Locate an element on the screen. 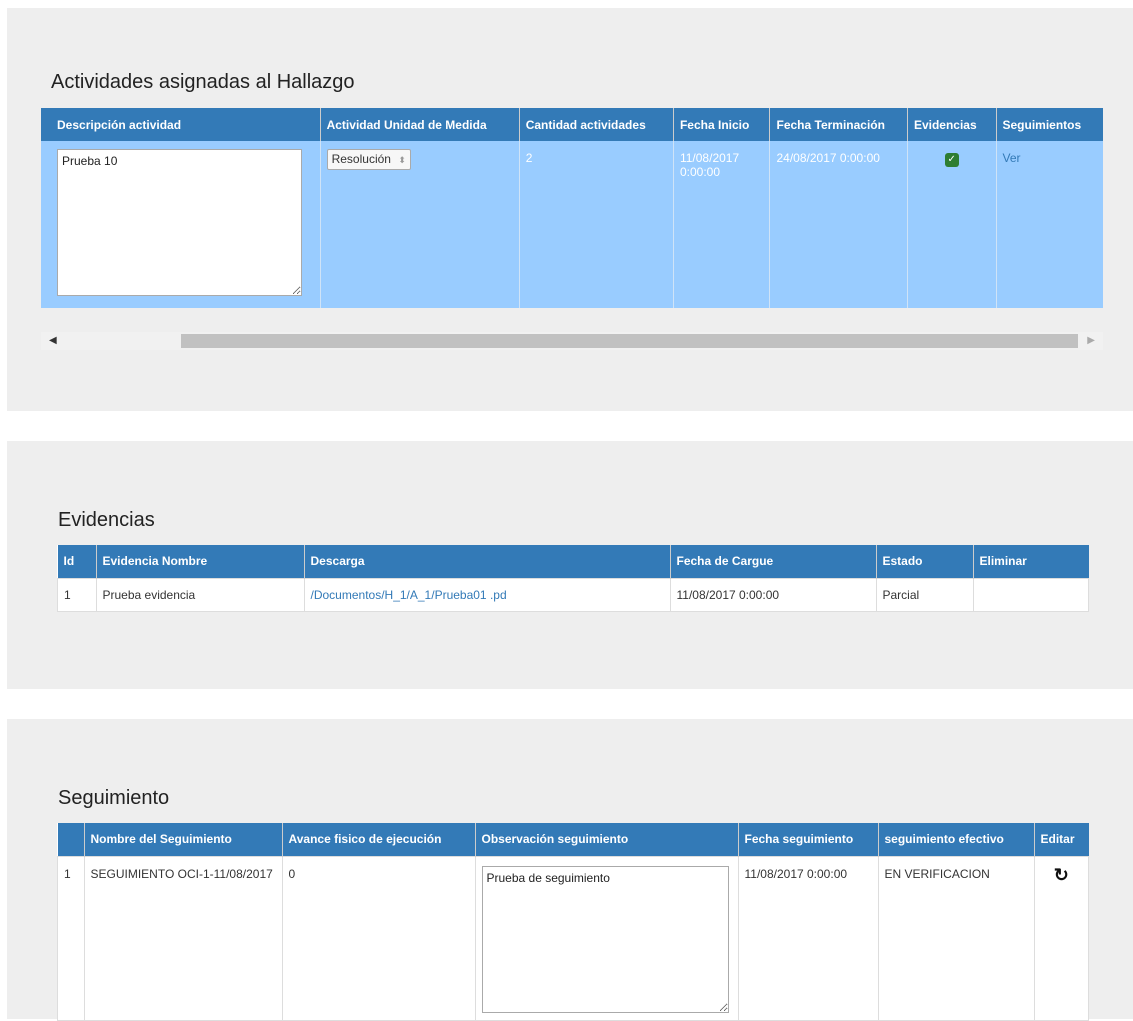 The height and width of the screenshot is (1021, 1133). header-observacion: Observación seguimiento is located at coordinates (607, 839).